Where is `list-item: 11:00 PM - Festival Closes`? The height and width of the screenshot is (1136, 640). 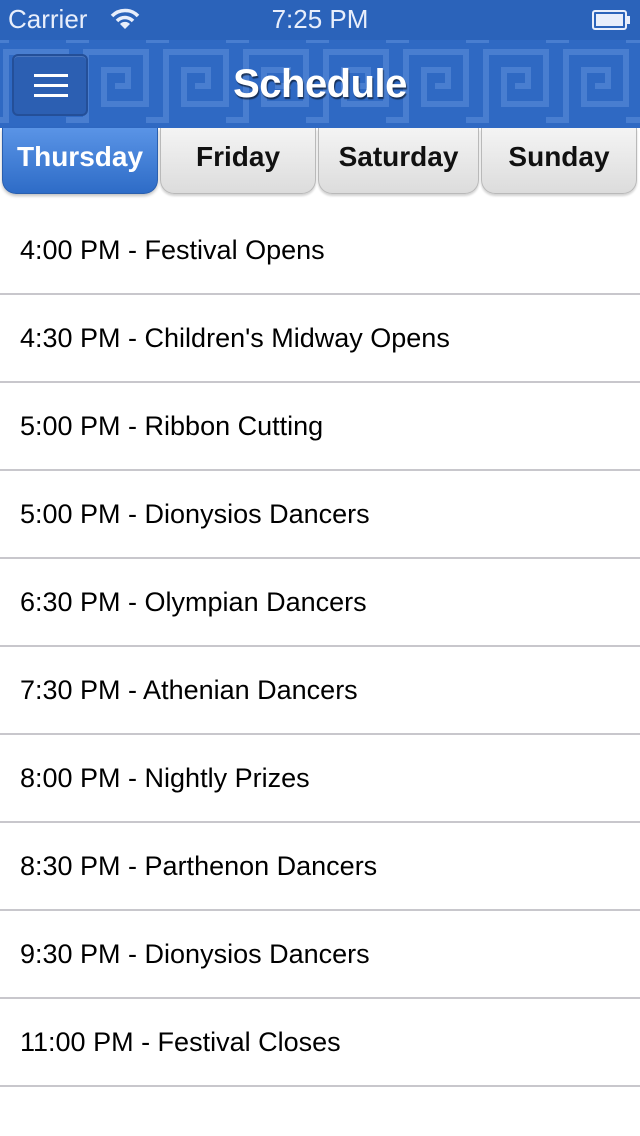 list-item: 11:00 PM - Festival Closes is located at coordinates (320, 1043).